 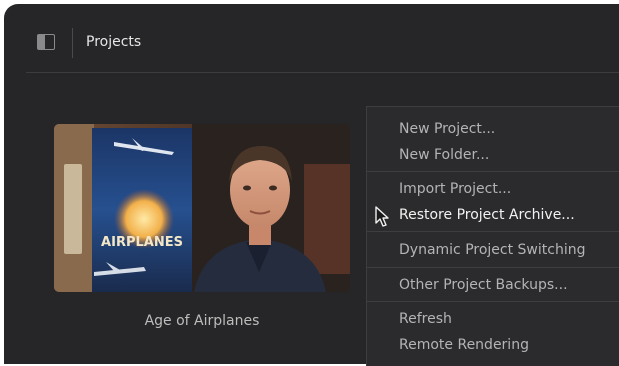 What do you see at coordinates (142, 242) in the screenshot?
I see `poster-title: AIRPLANES` at bounding box center [142, 242].